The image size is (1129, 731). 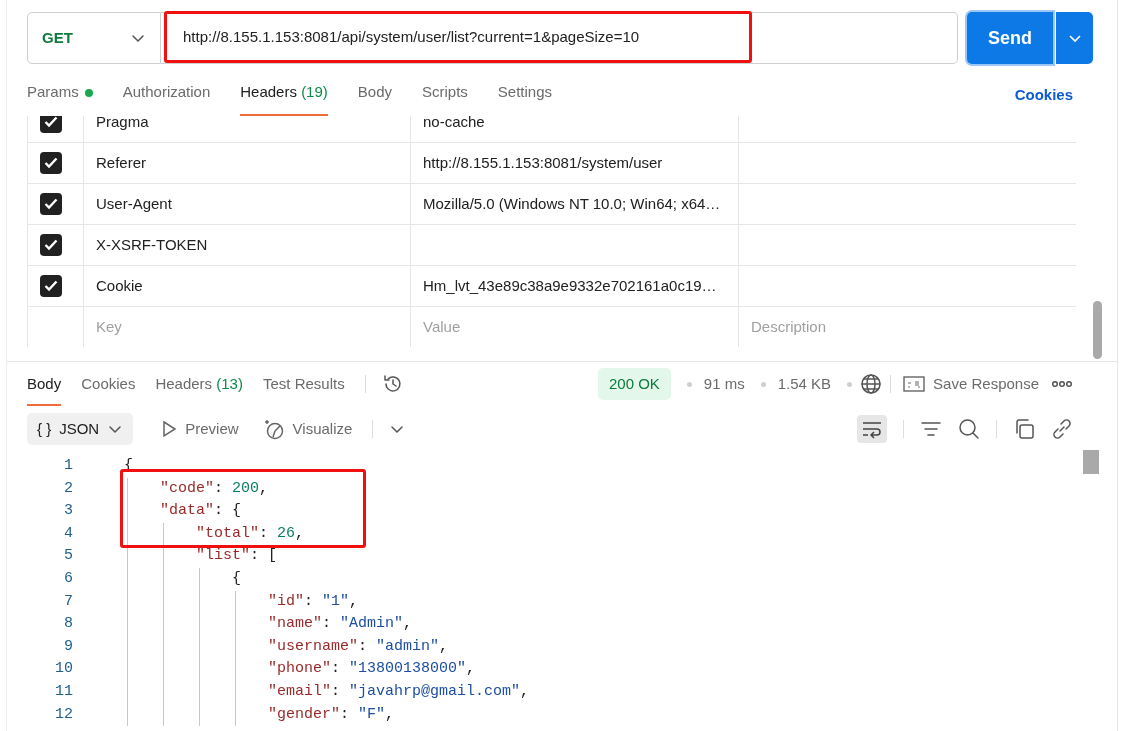 What do you see at coordinates (169, 429) in the screenshot?
I see `play-icon` at bounding box center [169, 429].